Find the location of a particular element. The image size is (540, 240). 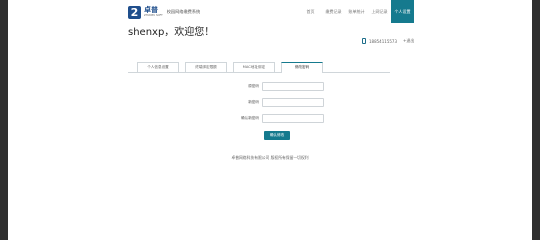

confirm-change-button: 确认修改 is located at coordinates (277, 135).